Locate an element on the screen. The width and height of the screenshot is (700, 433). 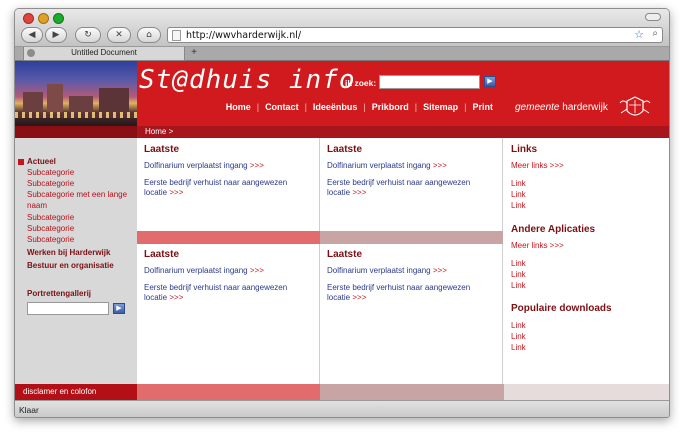
status-bar: Klaar is located at coordinates (342, 408).